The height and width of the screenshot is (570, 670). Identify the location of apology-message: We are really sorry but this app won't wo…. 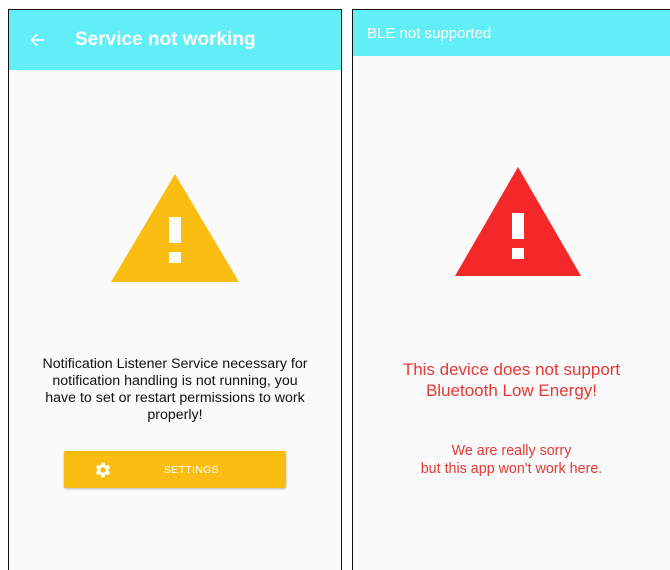
(511, 460).